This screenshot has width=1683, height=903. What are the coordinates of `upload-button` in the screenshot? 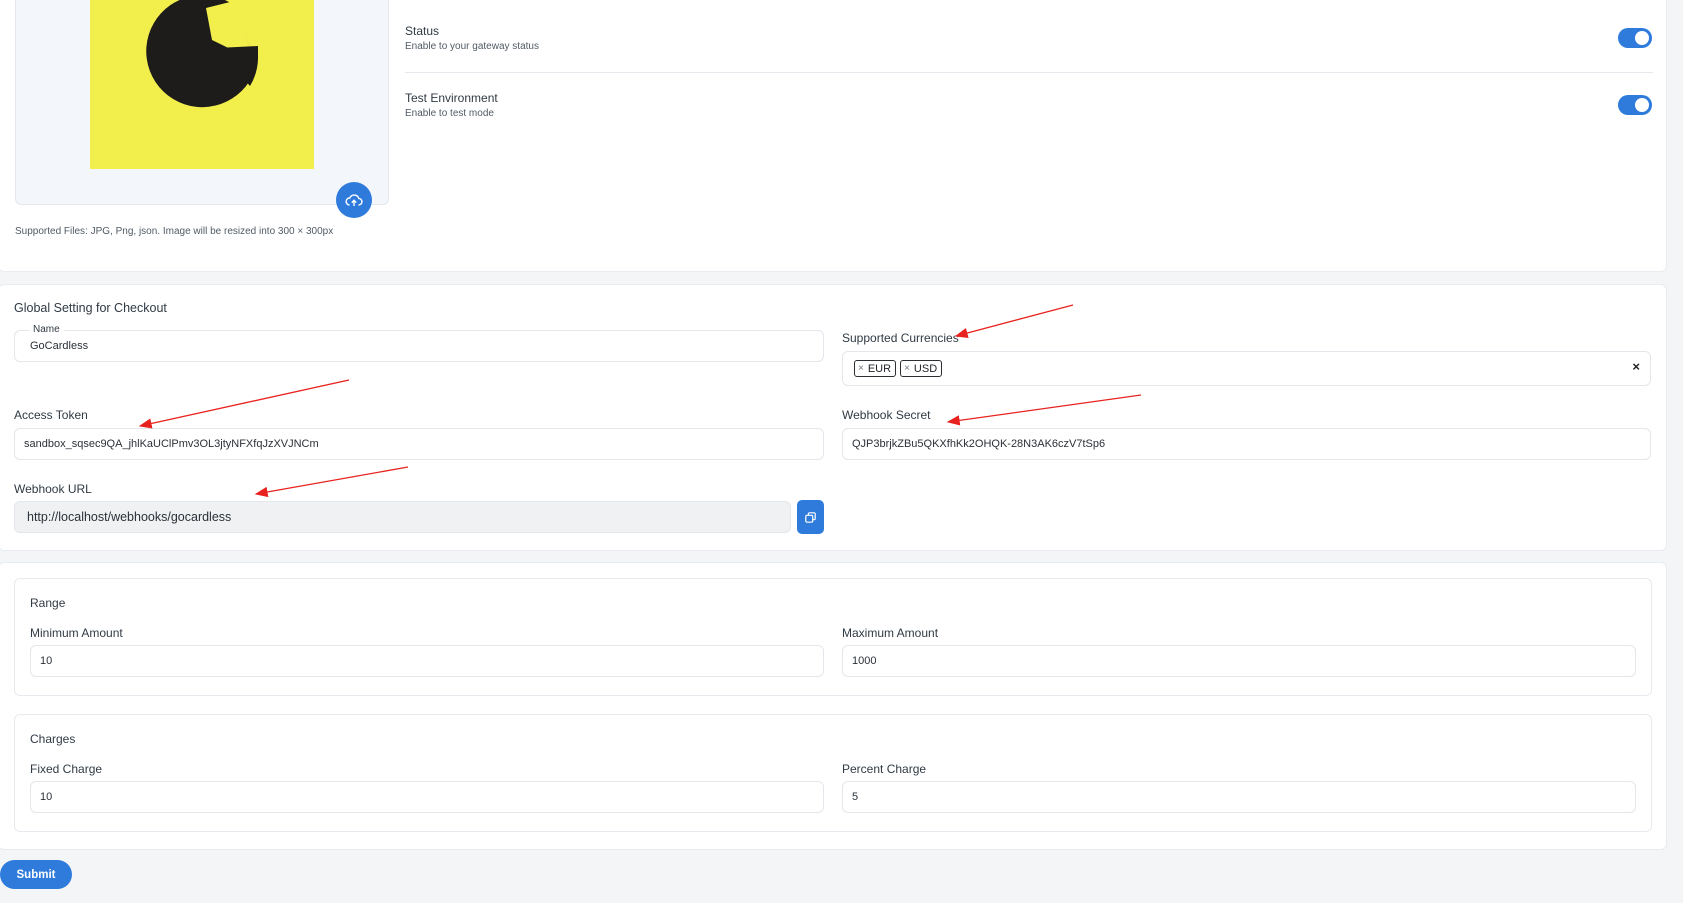 It's located at (354, 200).